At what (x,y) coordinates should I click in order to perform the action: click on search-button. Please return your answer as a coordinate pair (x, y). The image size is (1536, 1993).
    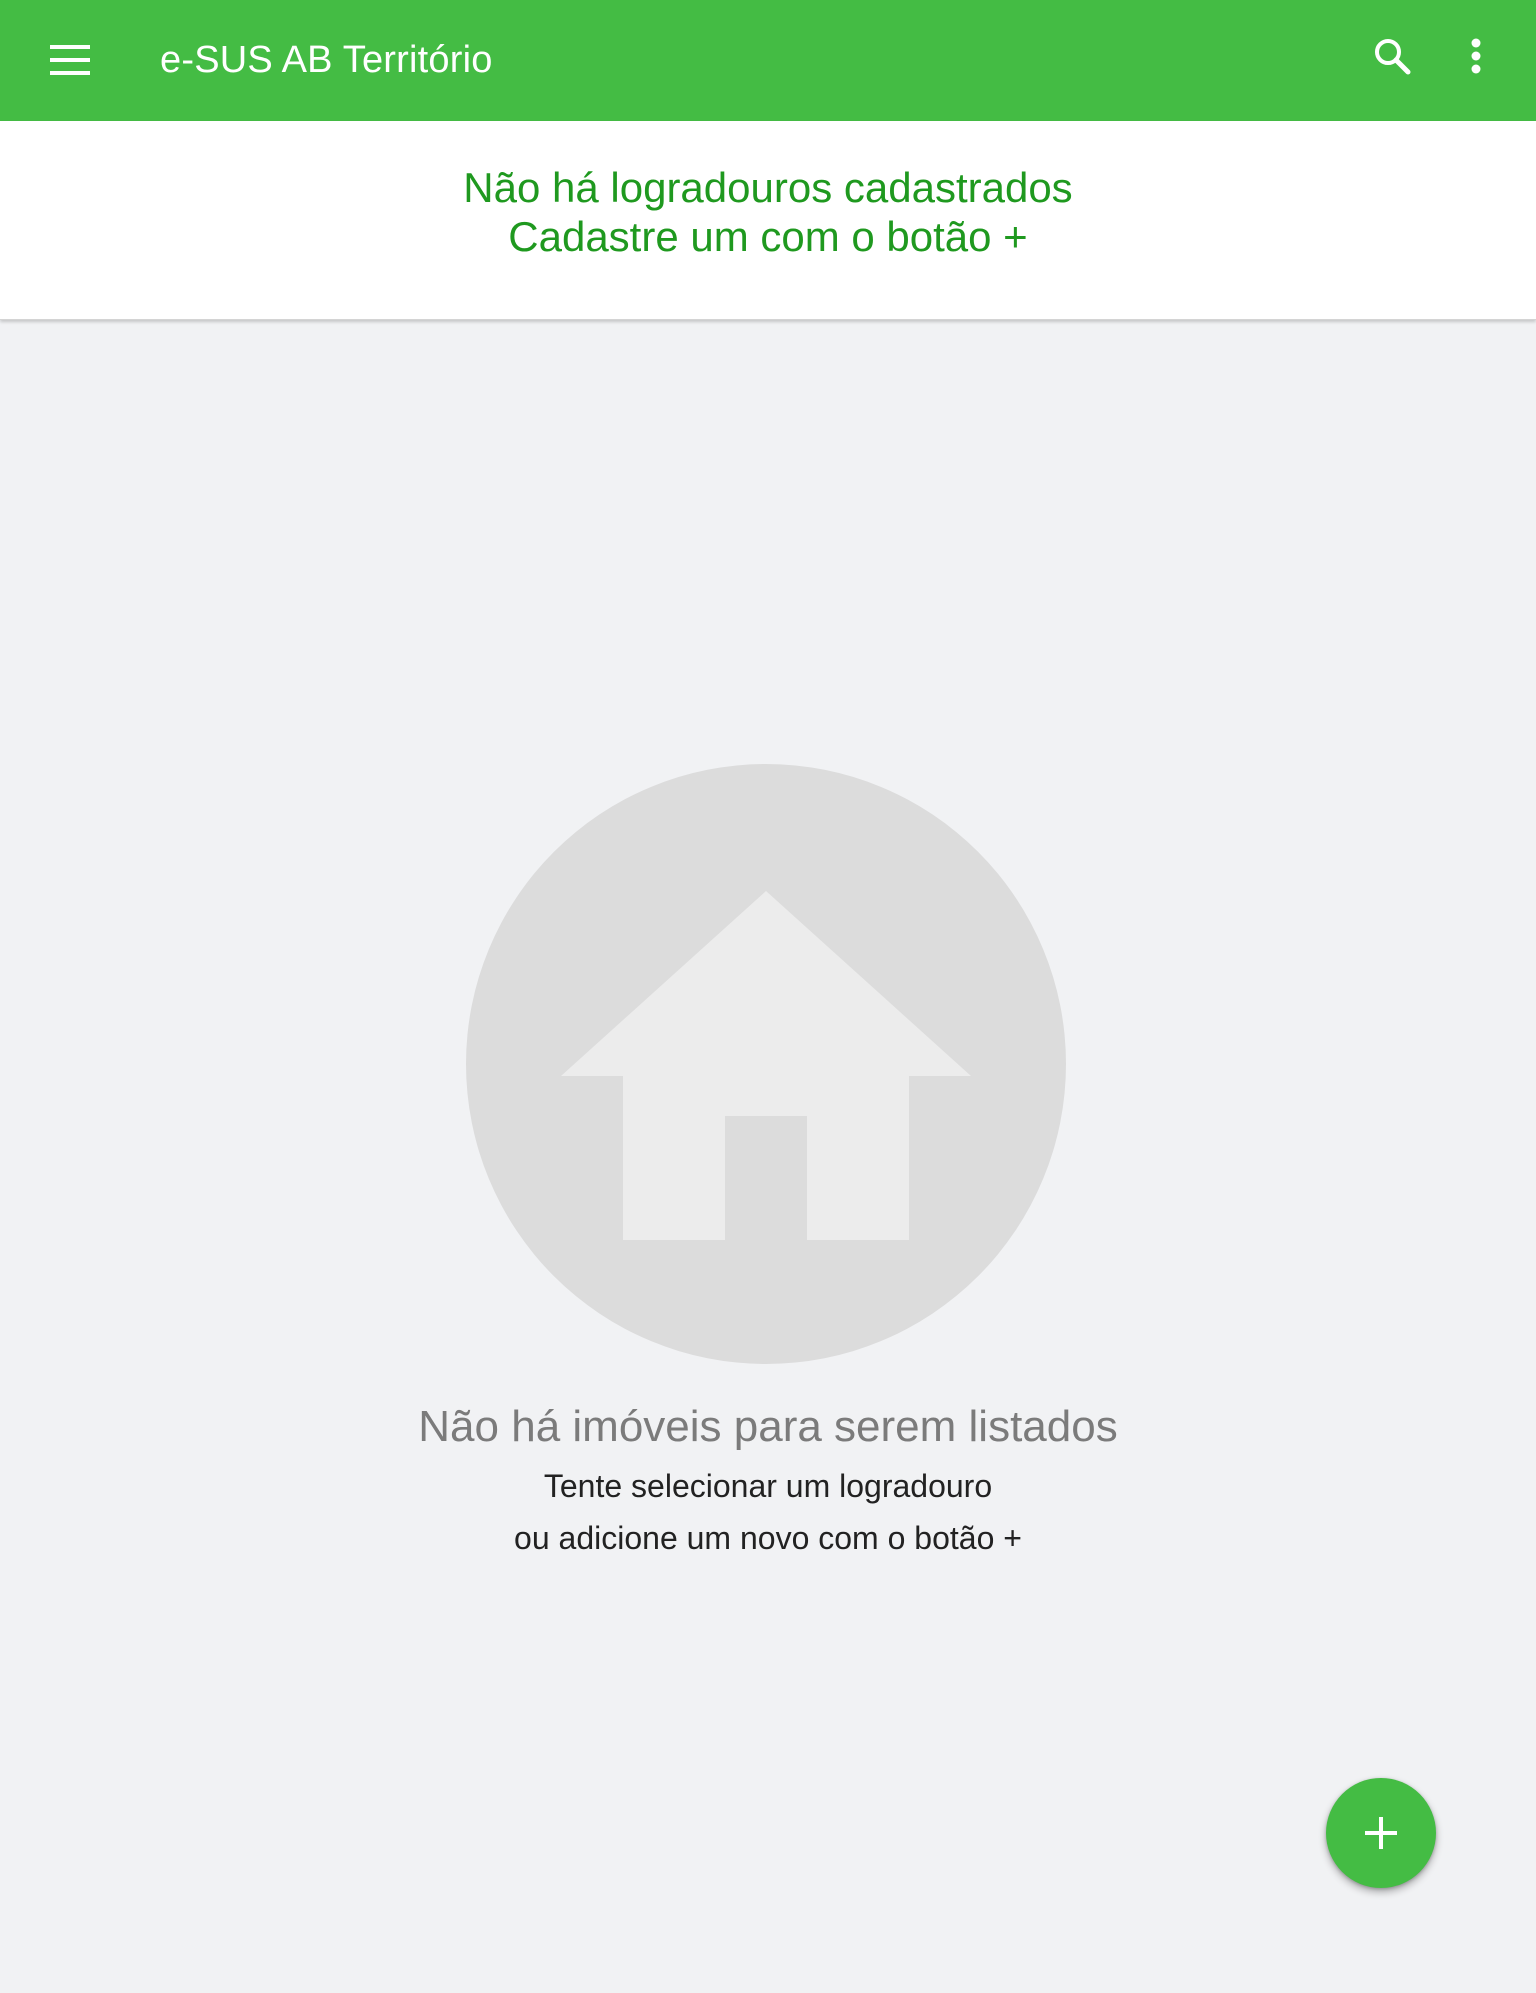
    Looking at the image, I should click on (1392, 56).